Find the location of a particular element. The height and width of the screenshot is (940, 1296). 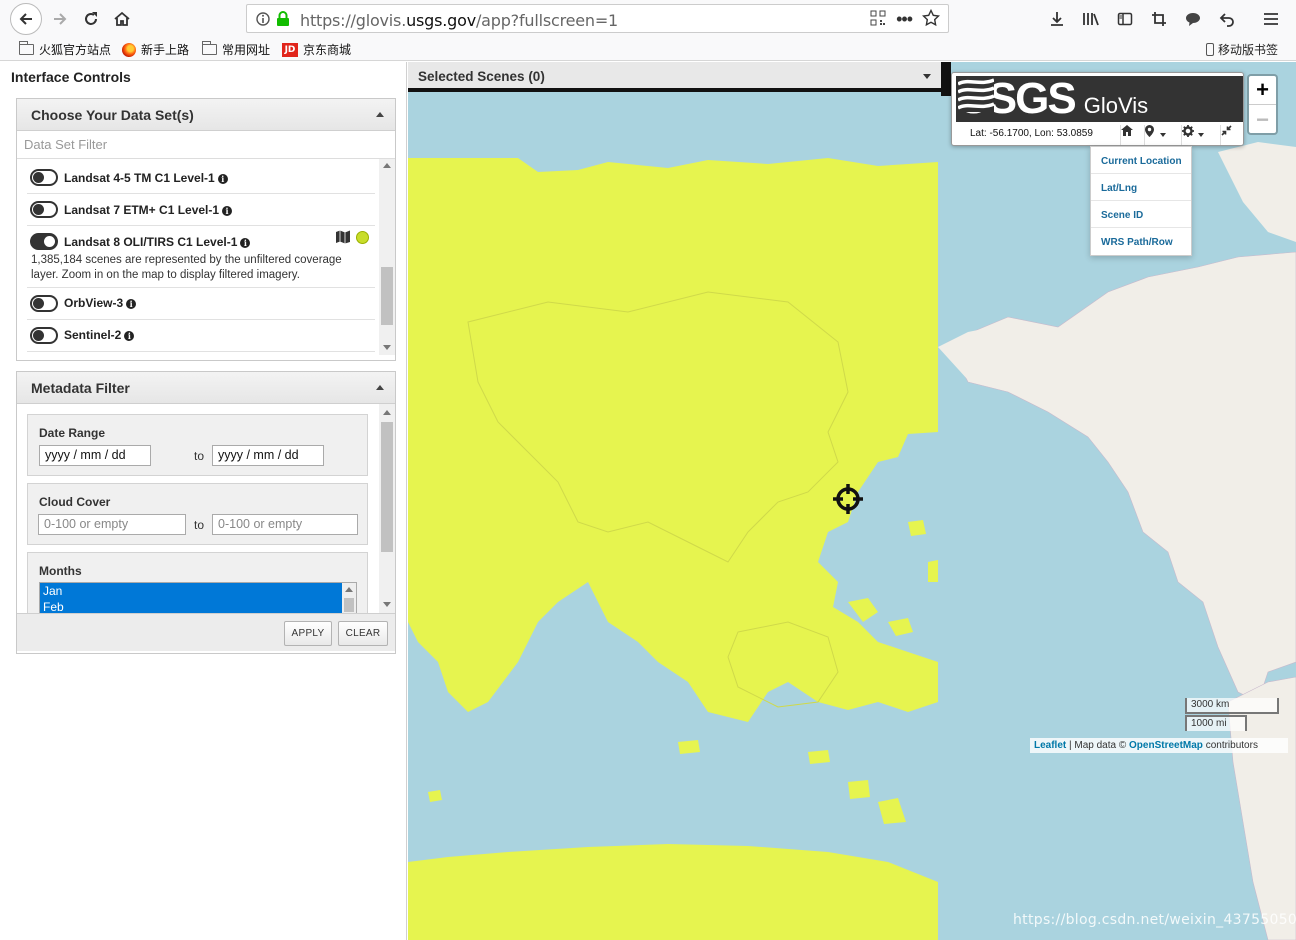

bookmark-item: 火狐官方站点 is located at coordinates (64, 49).